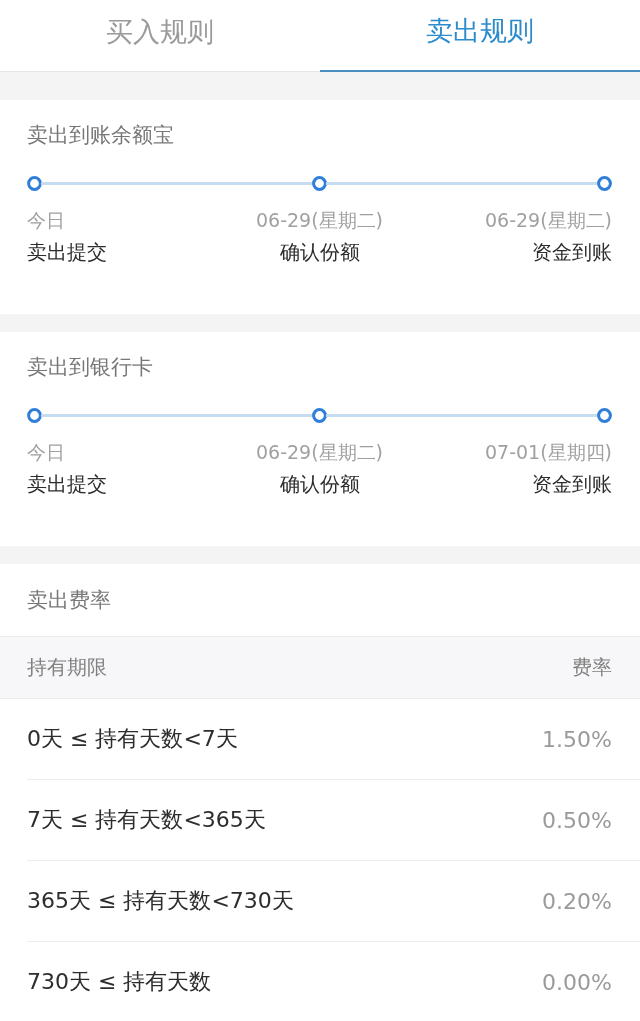 This screenshot has height=1021, width=640. I want to click on fee-rate-cell: 1.50%, so click(577, 739).